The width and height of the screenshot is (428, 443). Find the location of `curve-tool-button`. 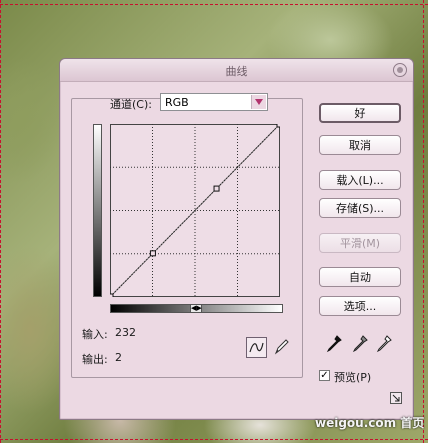

curve-tool-button is located at coordinates (256, 347).